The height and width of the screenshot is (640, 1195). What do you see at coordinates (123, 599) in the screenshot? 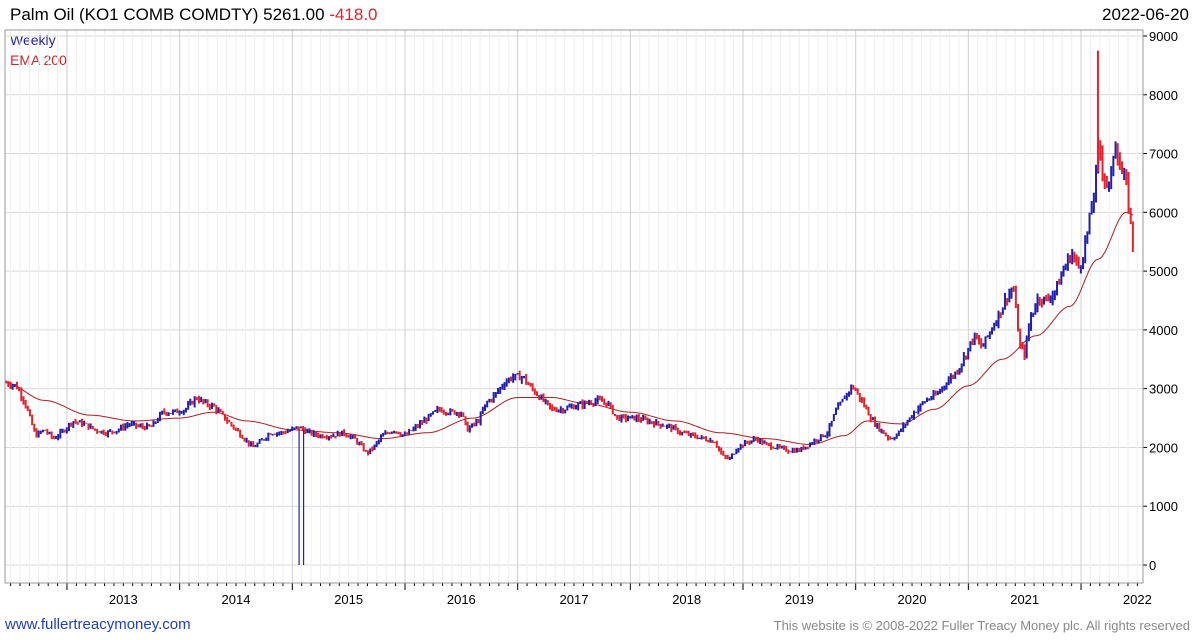
I see `x-tick-label: 2013` at bounding box center [123, 599].